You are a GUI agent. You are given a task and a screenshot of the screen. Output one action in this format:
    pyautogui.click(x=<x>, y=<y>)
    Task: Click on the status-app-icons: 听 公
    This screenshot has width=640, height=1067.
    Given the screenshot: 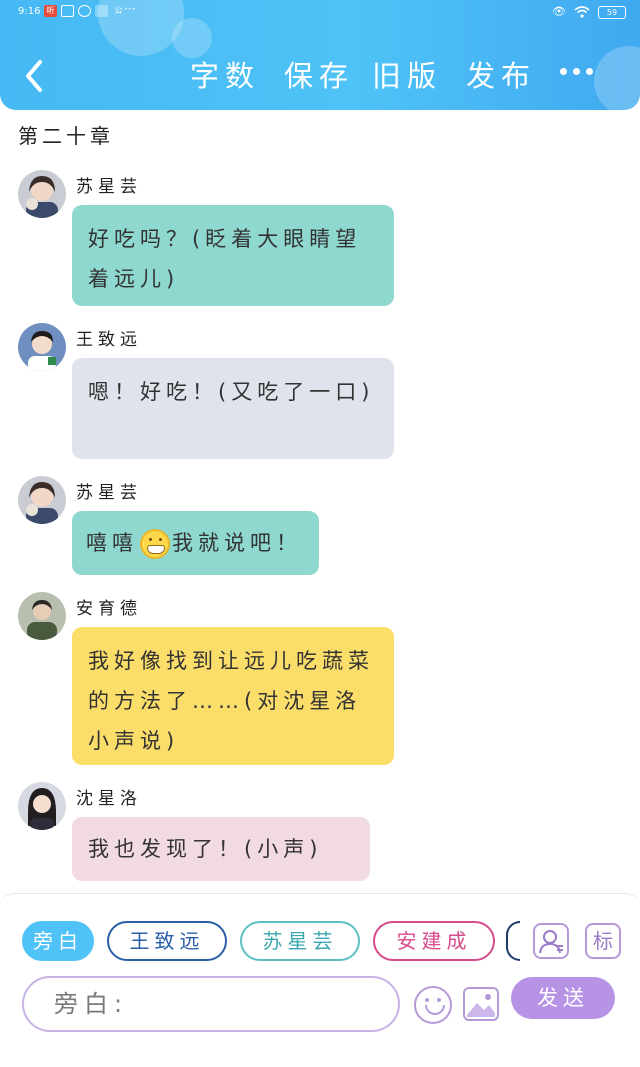 What is the action you would take?
    pyautogui.click(x=84, y=11)
    